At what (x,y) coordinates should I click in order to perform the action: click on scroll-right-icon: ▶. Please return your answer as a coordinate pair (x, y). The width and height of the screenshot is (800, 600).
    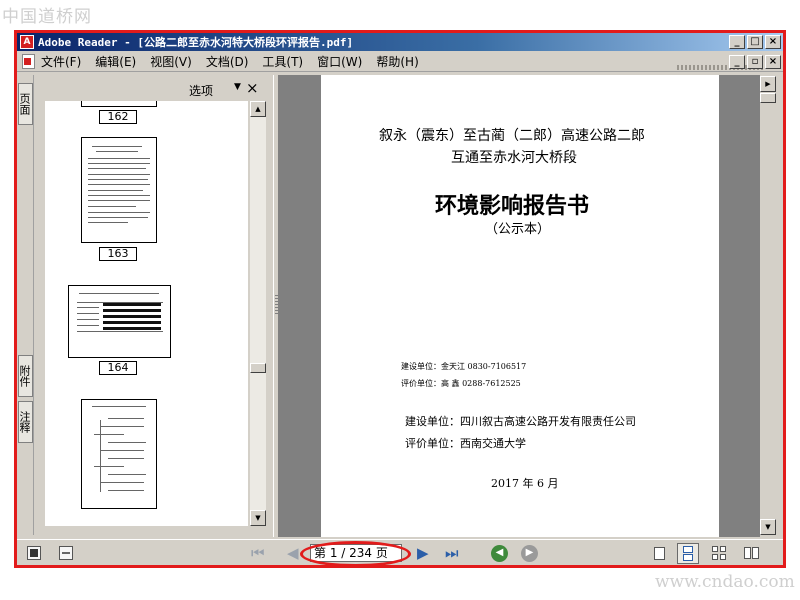
    Looking at the image, I should click on (768, 84).